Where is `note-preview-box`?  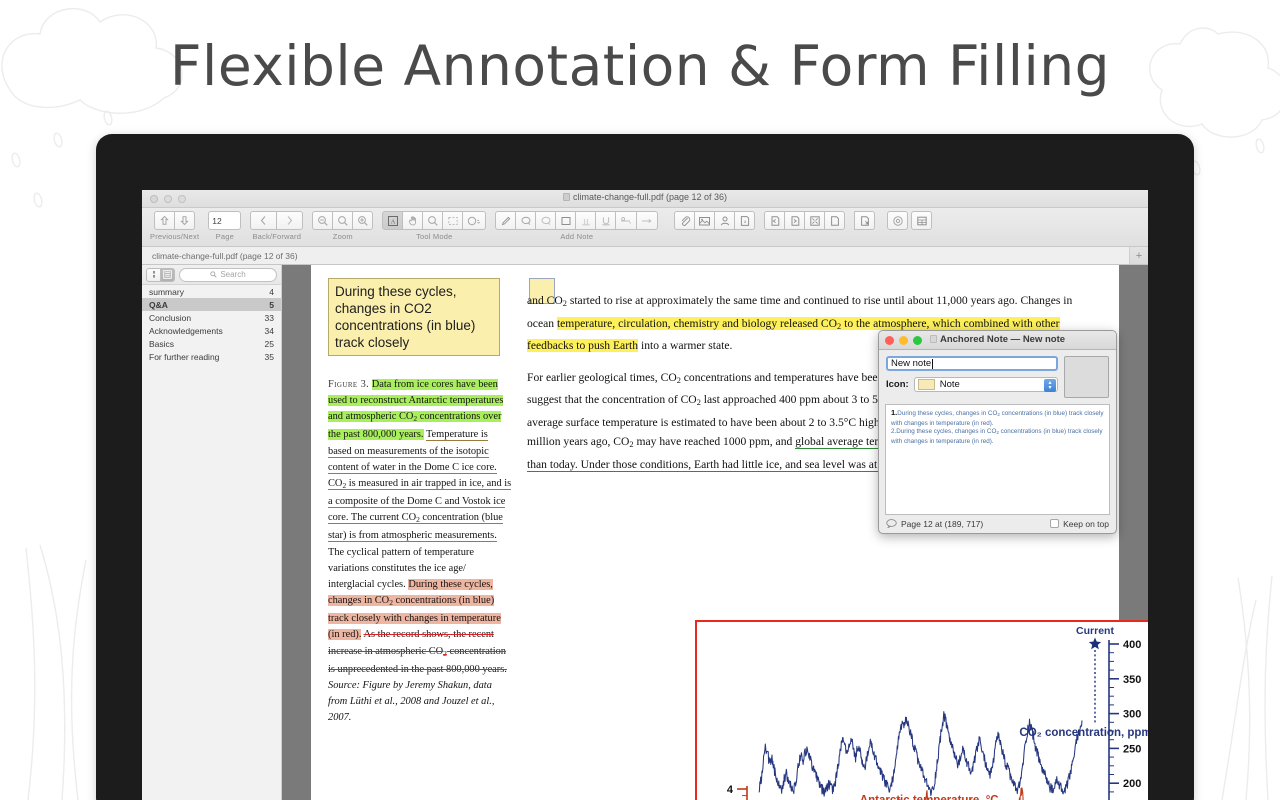 note-preview-box is located at coordinates (1086, 377).